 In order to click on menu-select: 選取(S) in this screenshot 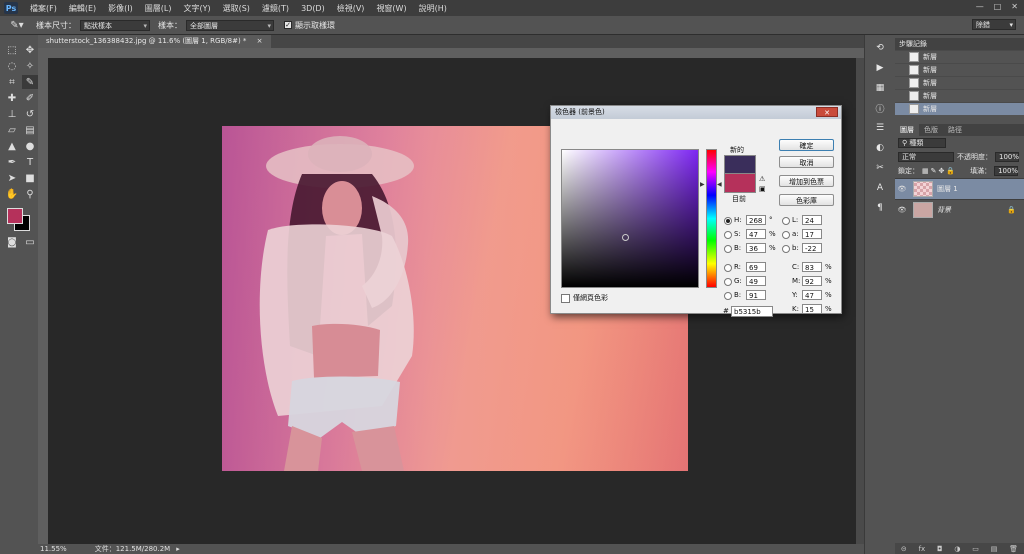, I will do `click(236, 8)`.